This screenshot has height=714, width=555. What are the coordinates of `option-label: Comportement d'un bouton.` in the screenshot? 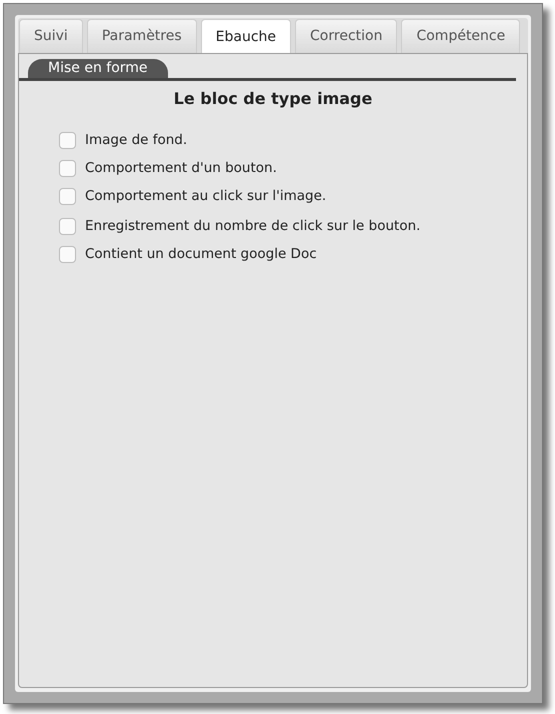 It's located at (181, 168).